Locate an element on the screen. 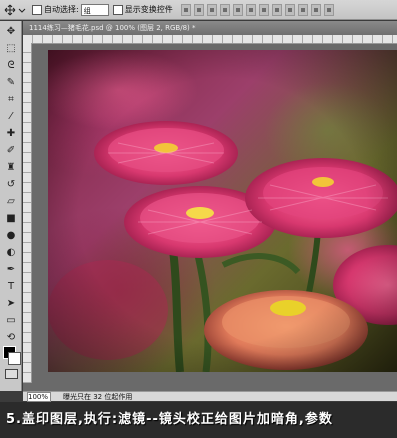 The image size is (397, 438). shape-tool-icon: ▭ is located at coordinates (11, 320).